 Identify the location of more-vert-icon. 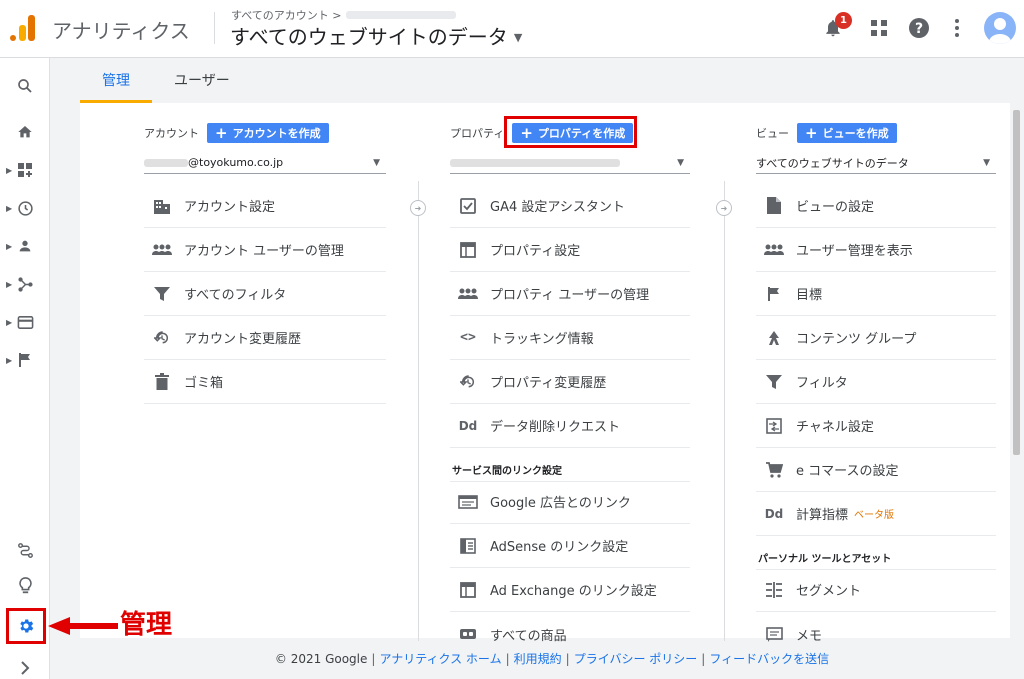
(957, 28).